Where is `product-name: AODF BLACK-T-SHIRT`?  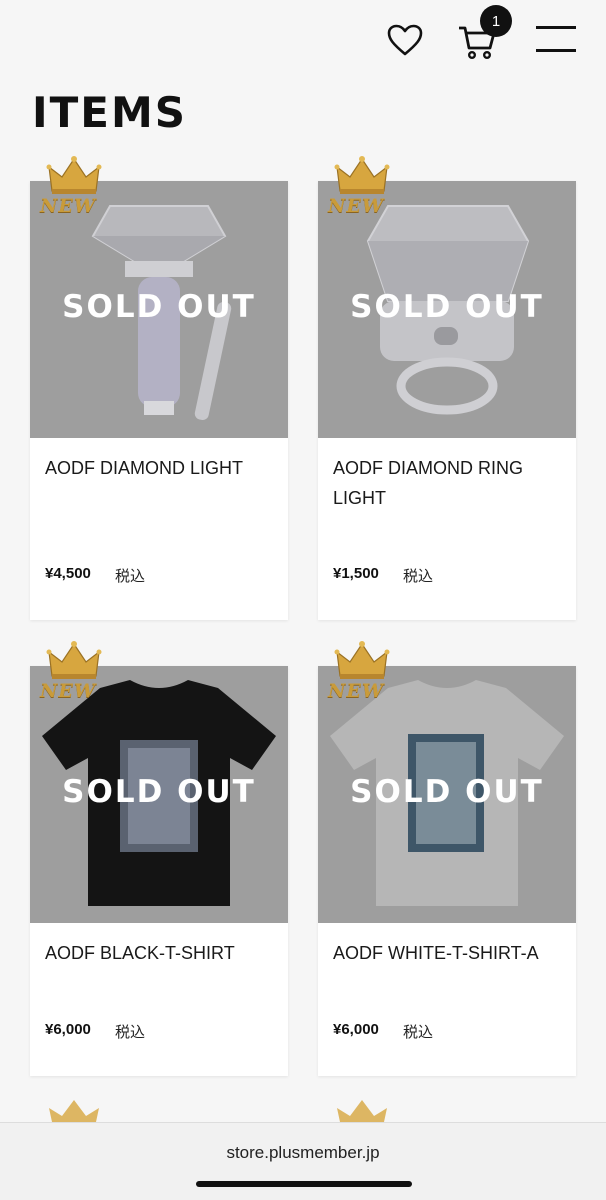 product-name: AODF BLACK-T-SHIRT is located at coordinates (159, 953).